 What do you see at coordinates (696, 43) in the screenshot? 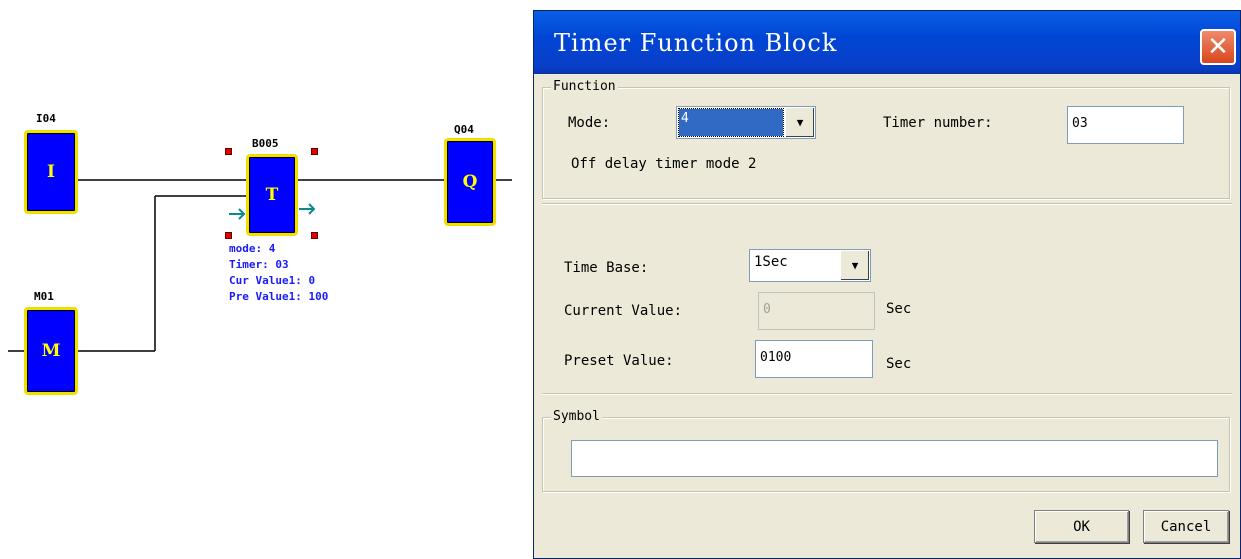
I see `dialog-title: Timer Function Block` at bounding box center [696, 43].